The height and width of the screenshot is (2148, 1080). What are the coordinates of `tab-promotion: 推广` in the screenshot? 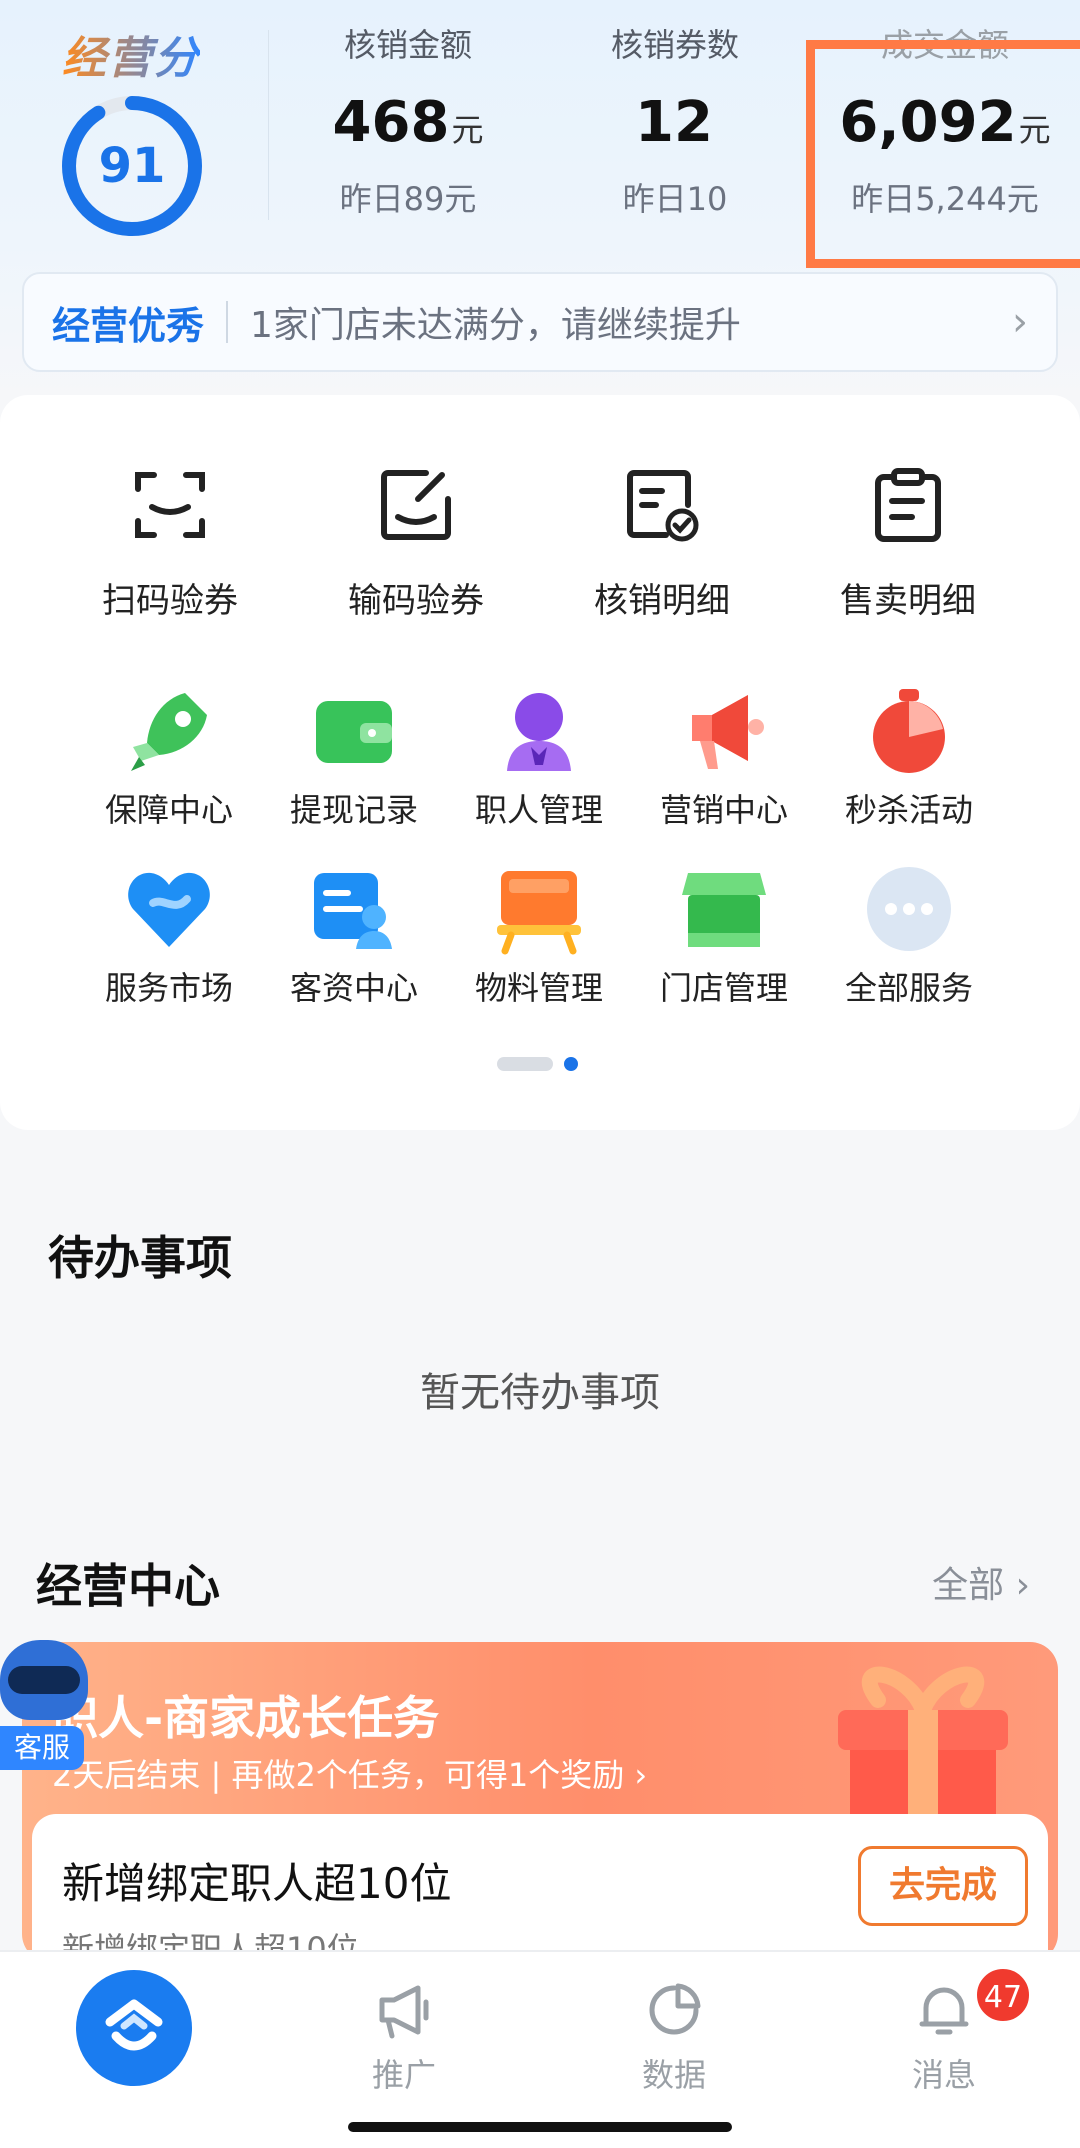 It's located at (404, 2038).